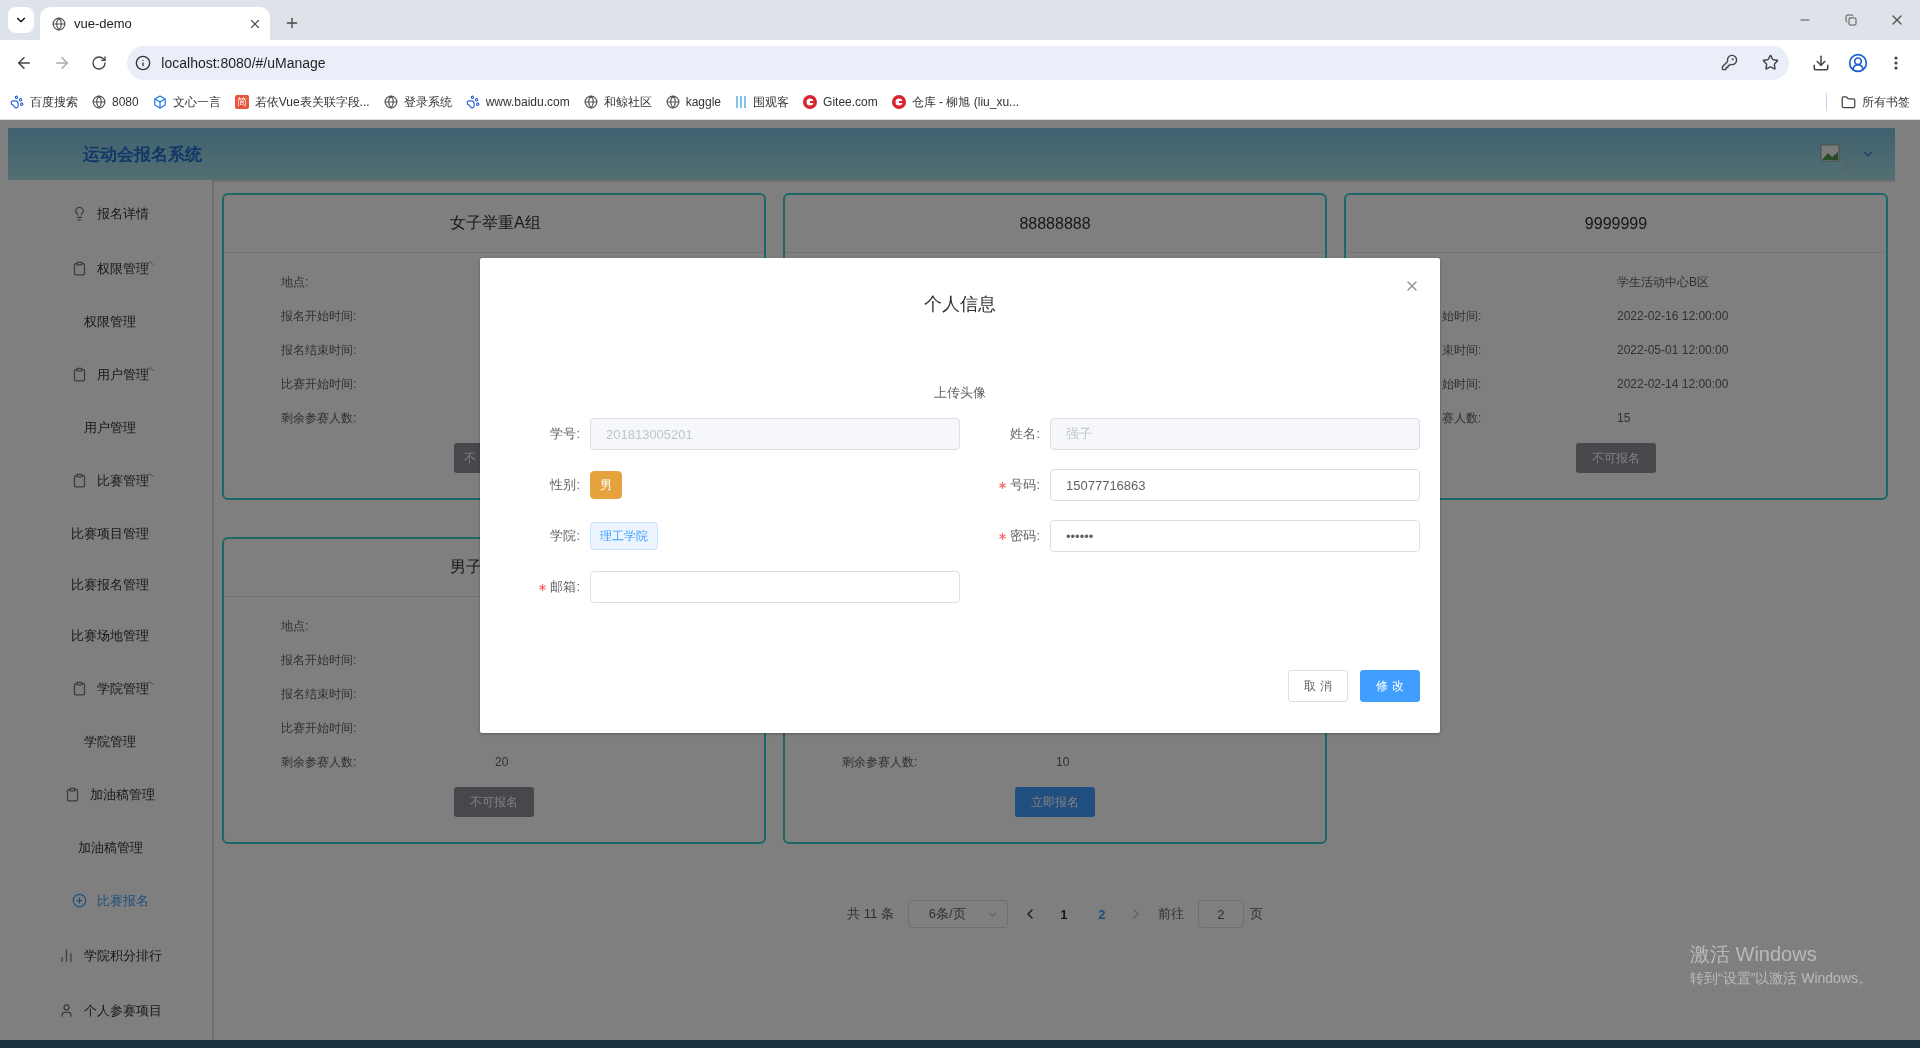 The width and height of the screenshot is (1920, 1048). I want to click on page-input: 2, so click(1220, 914).